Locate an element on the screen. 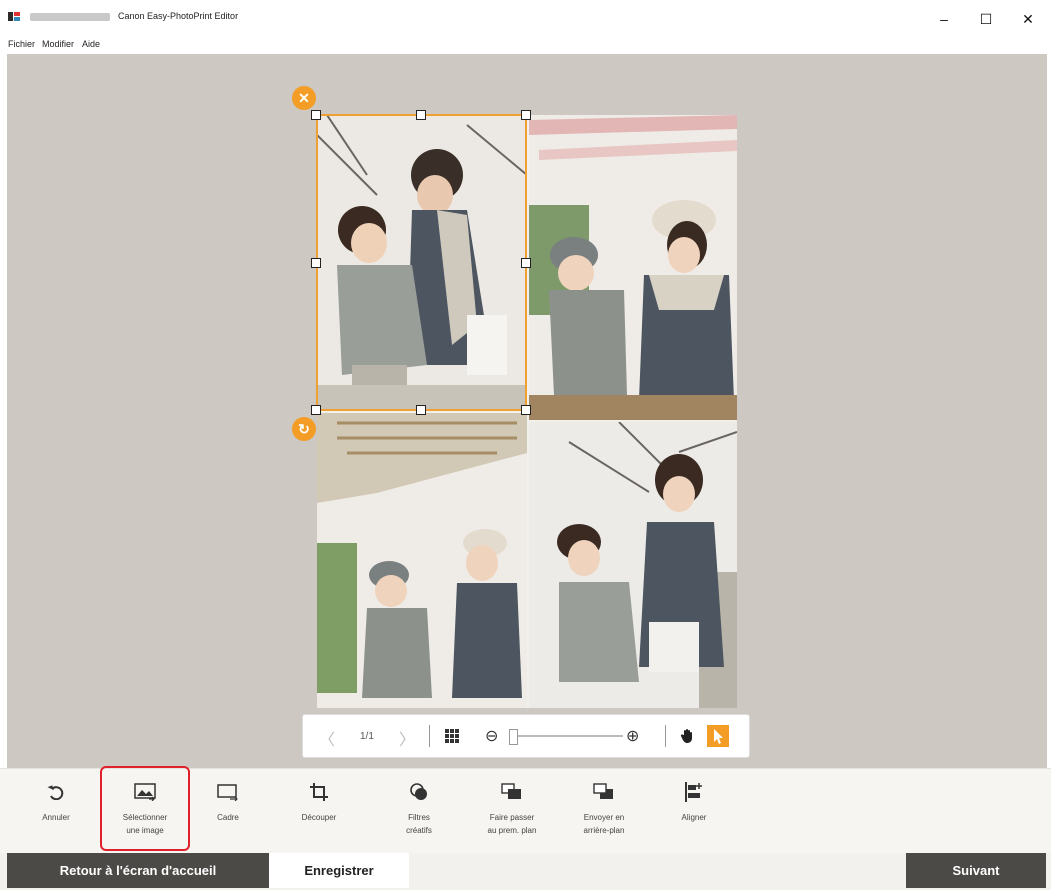  maximize-button: ☐ is located at coordinates (986, 19).